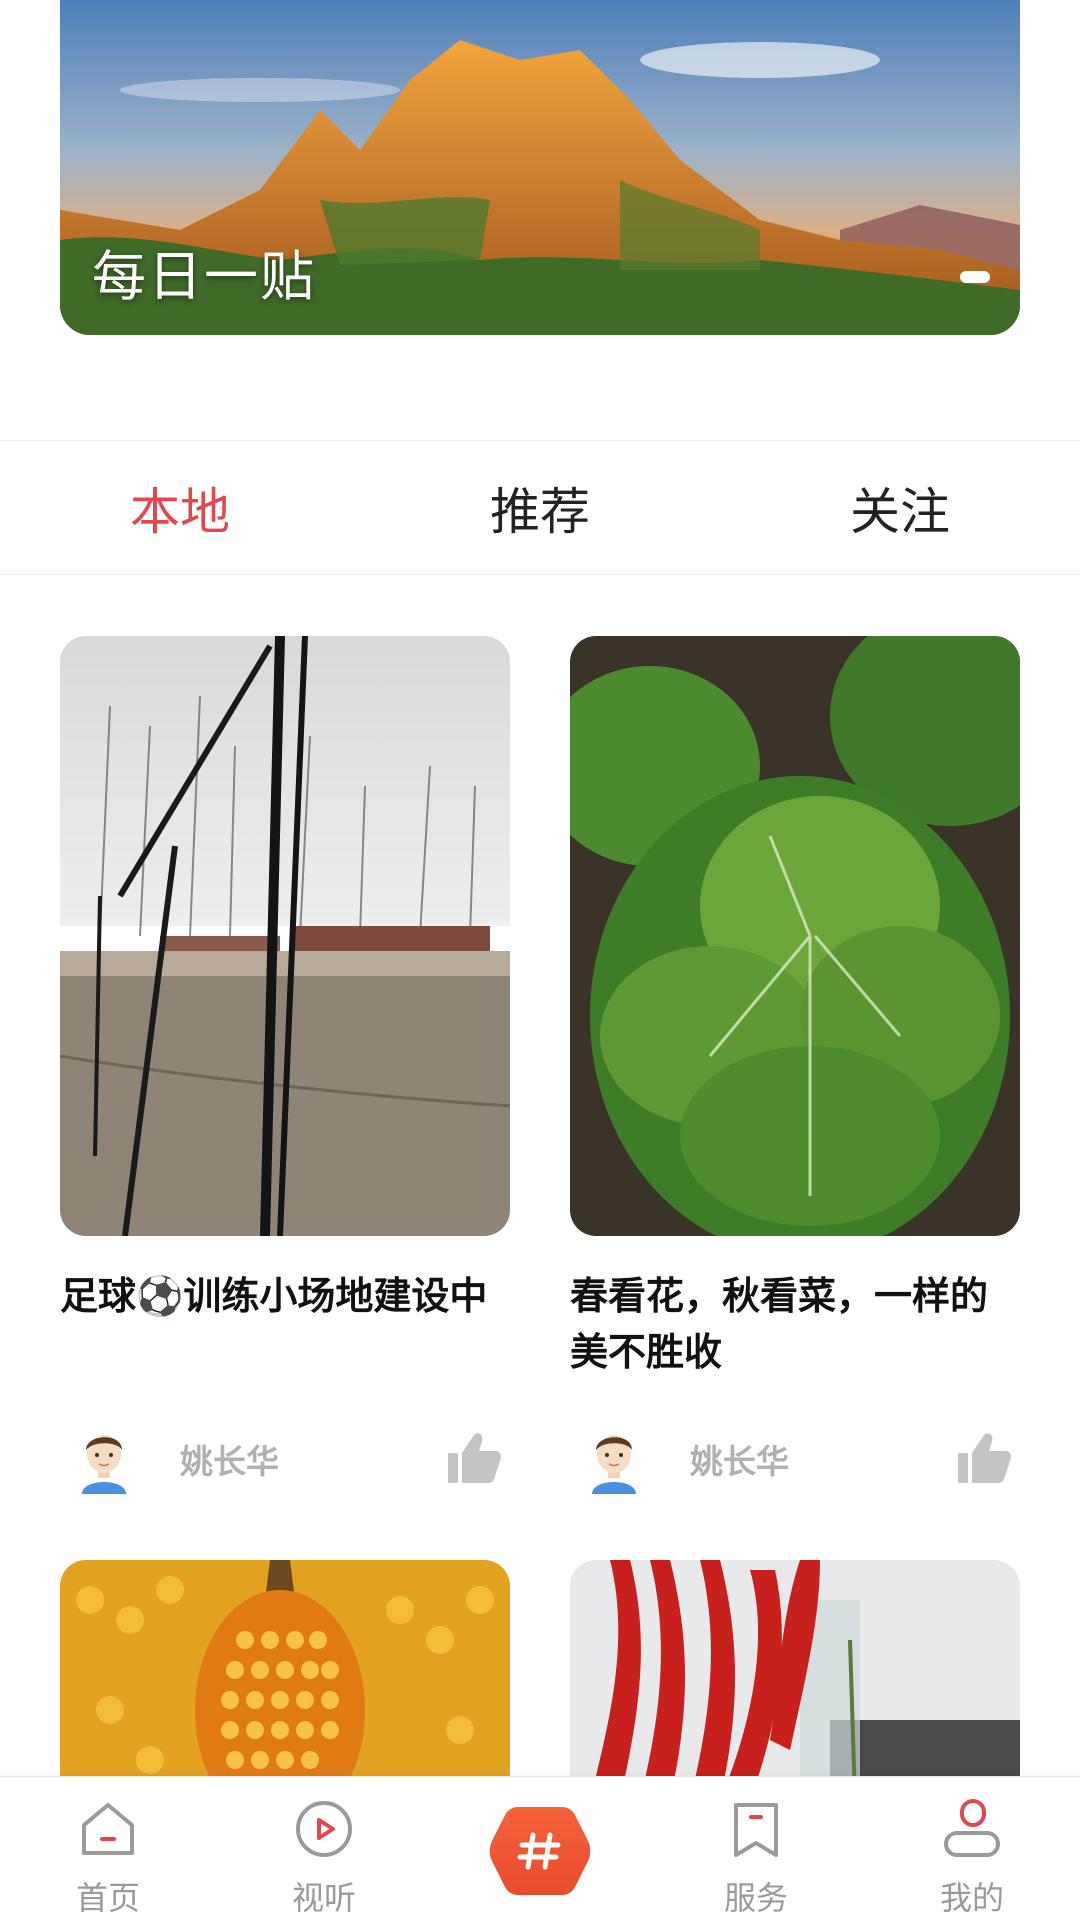 The height and width of the screenshot is (1920, 1080). I want to click on nav-profile: 我的, so click(972, 1848).